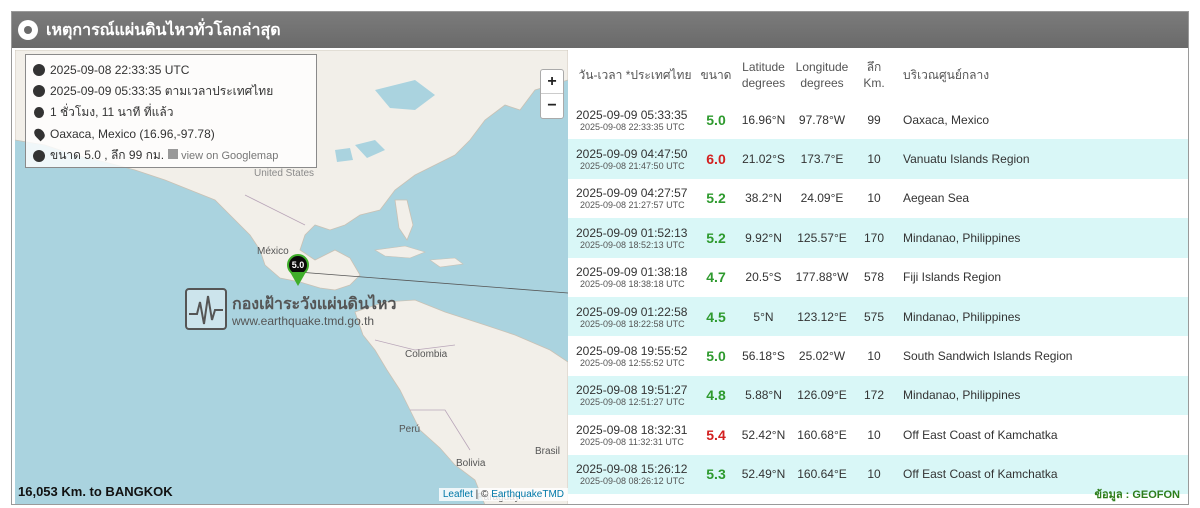  I want to click on cell-magnitude: 5.0, so click(716, 119).